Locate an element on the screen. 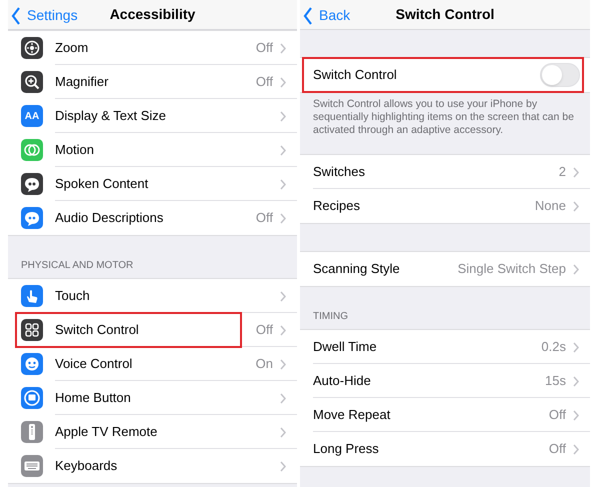 Image resolution: width=600 pixels, height=487 pixels. toggle-row: Switch Control is located at coordinates (445, 75).